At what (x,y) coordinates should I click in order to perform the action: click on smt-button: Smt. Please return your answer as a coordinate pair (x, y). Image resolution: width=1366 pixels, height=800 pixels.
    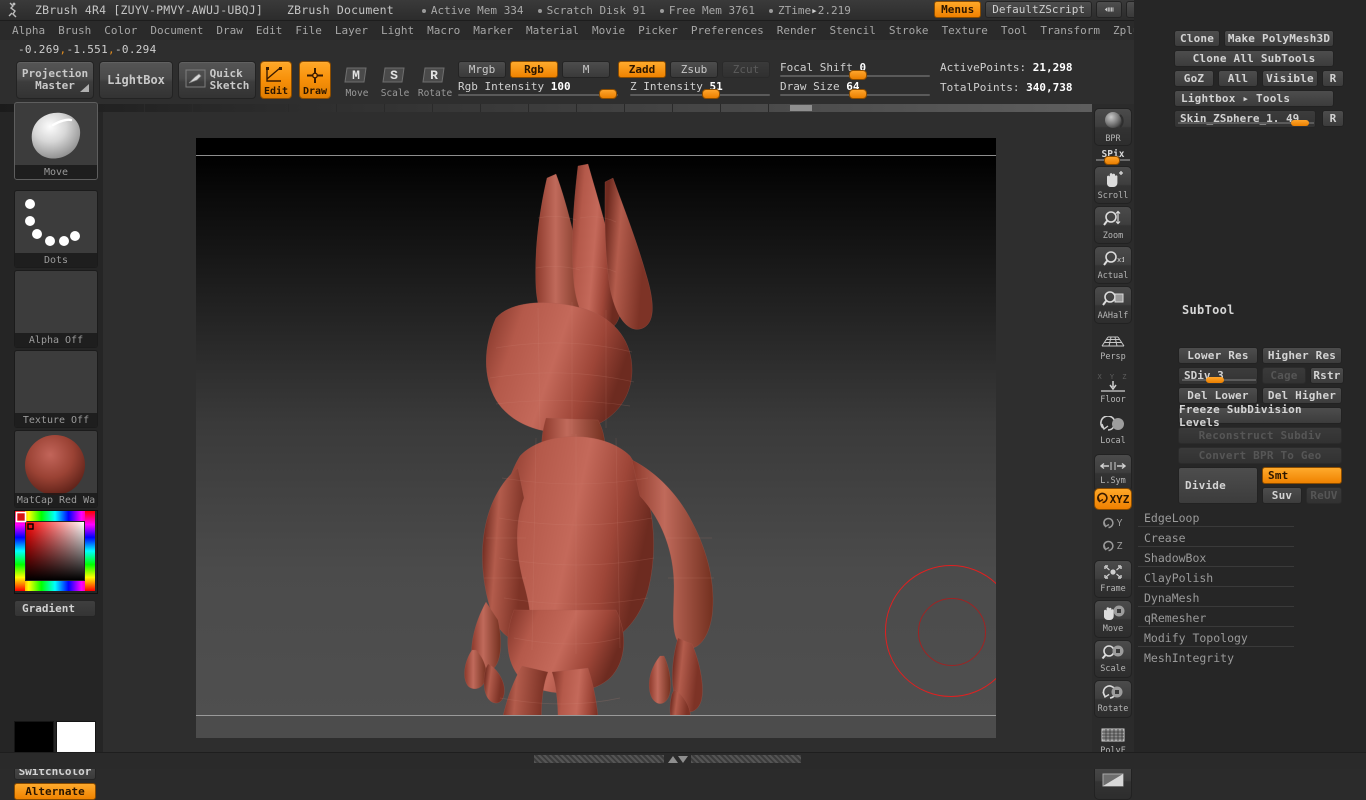
    Looking at the image, I should click on (1302, 475).